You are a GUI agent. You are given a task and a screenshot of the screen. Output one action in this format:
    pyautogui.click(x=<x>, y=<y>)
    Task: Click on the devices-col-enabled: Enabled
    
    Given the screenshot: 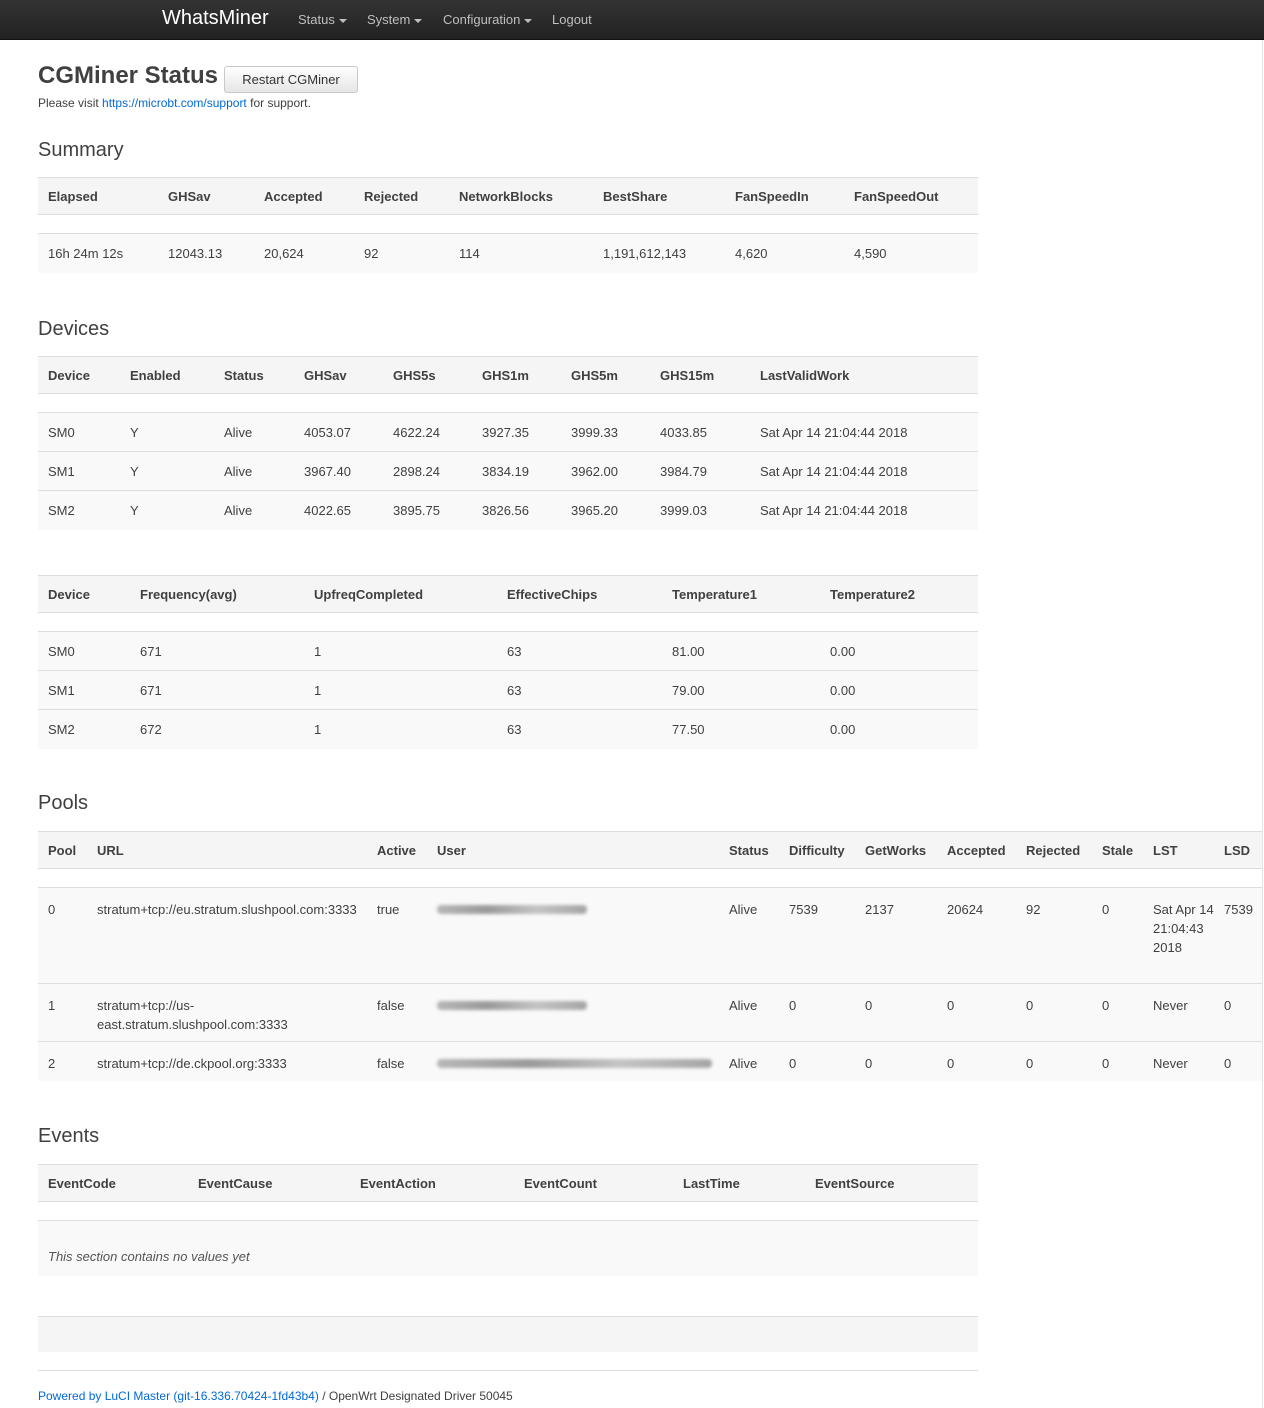 What is the action you would take?
    pyautogui.click(x=167, y=375)
    